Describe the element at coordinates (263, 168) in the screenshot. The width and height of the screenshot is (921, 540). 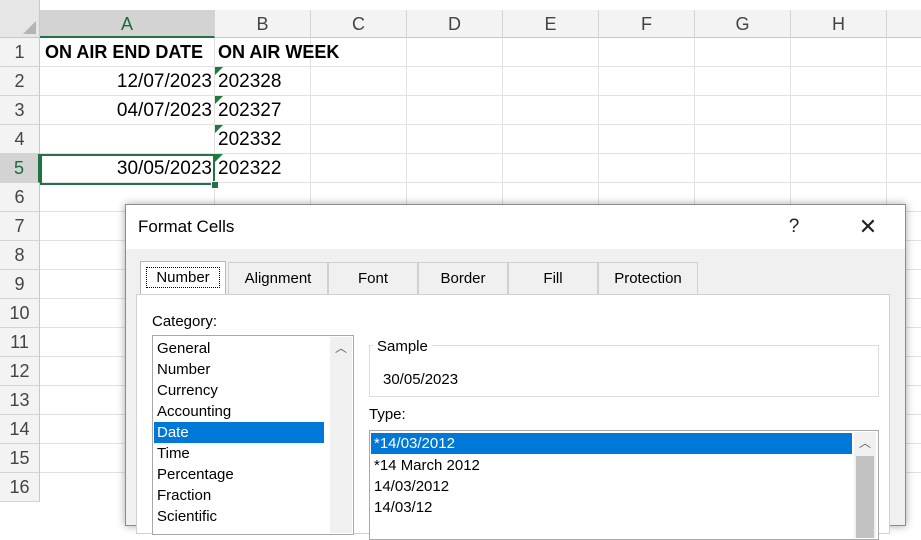
I see `cell-b5: 202322` at that location.